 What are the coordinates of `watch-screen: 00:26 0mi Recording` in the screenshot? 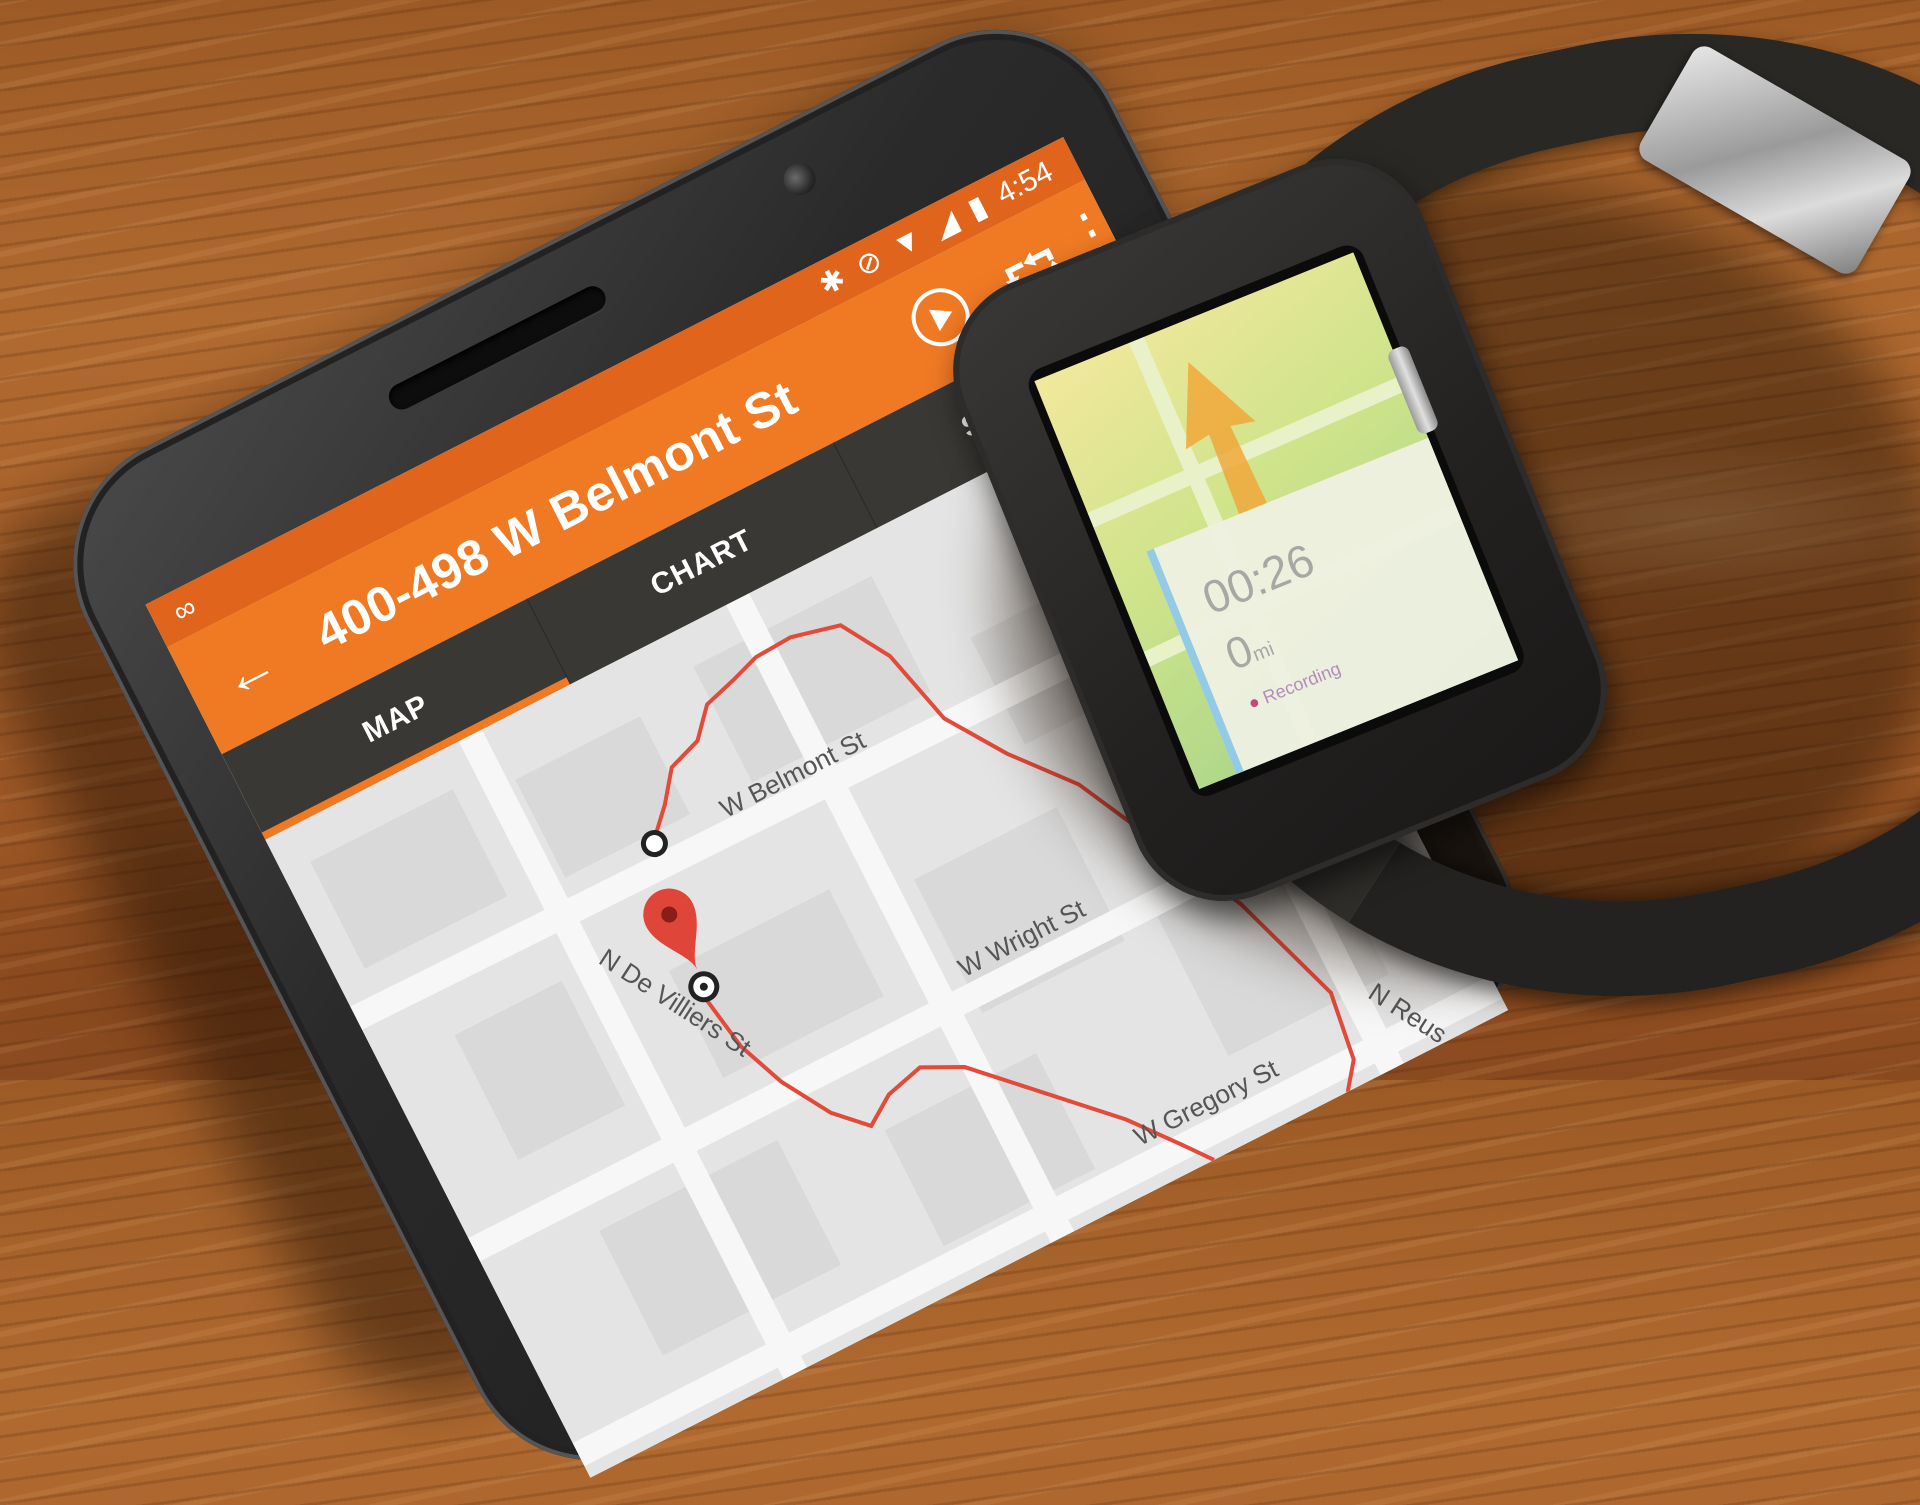 It's located at (1276, 521).